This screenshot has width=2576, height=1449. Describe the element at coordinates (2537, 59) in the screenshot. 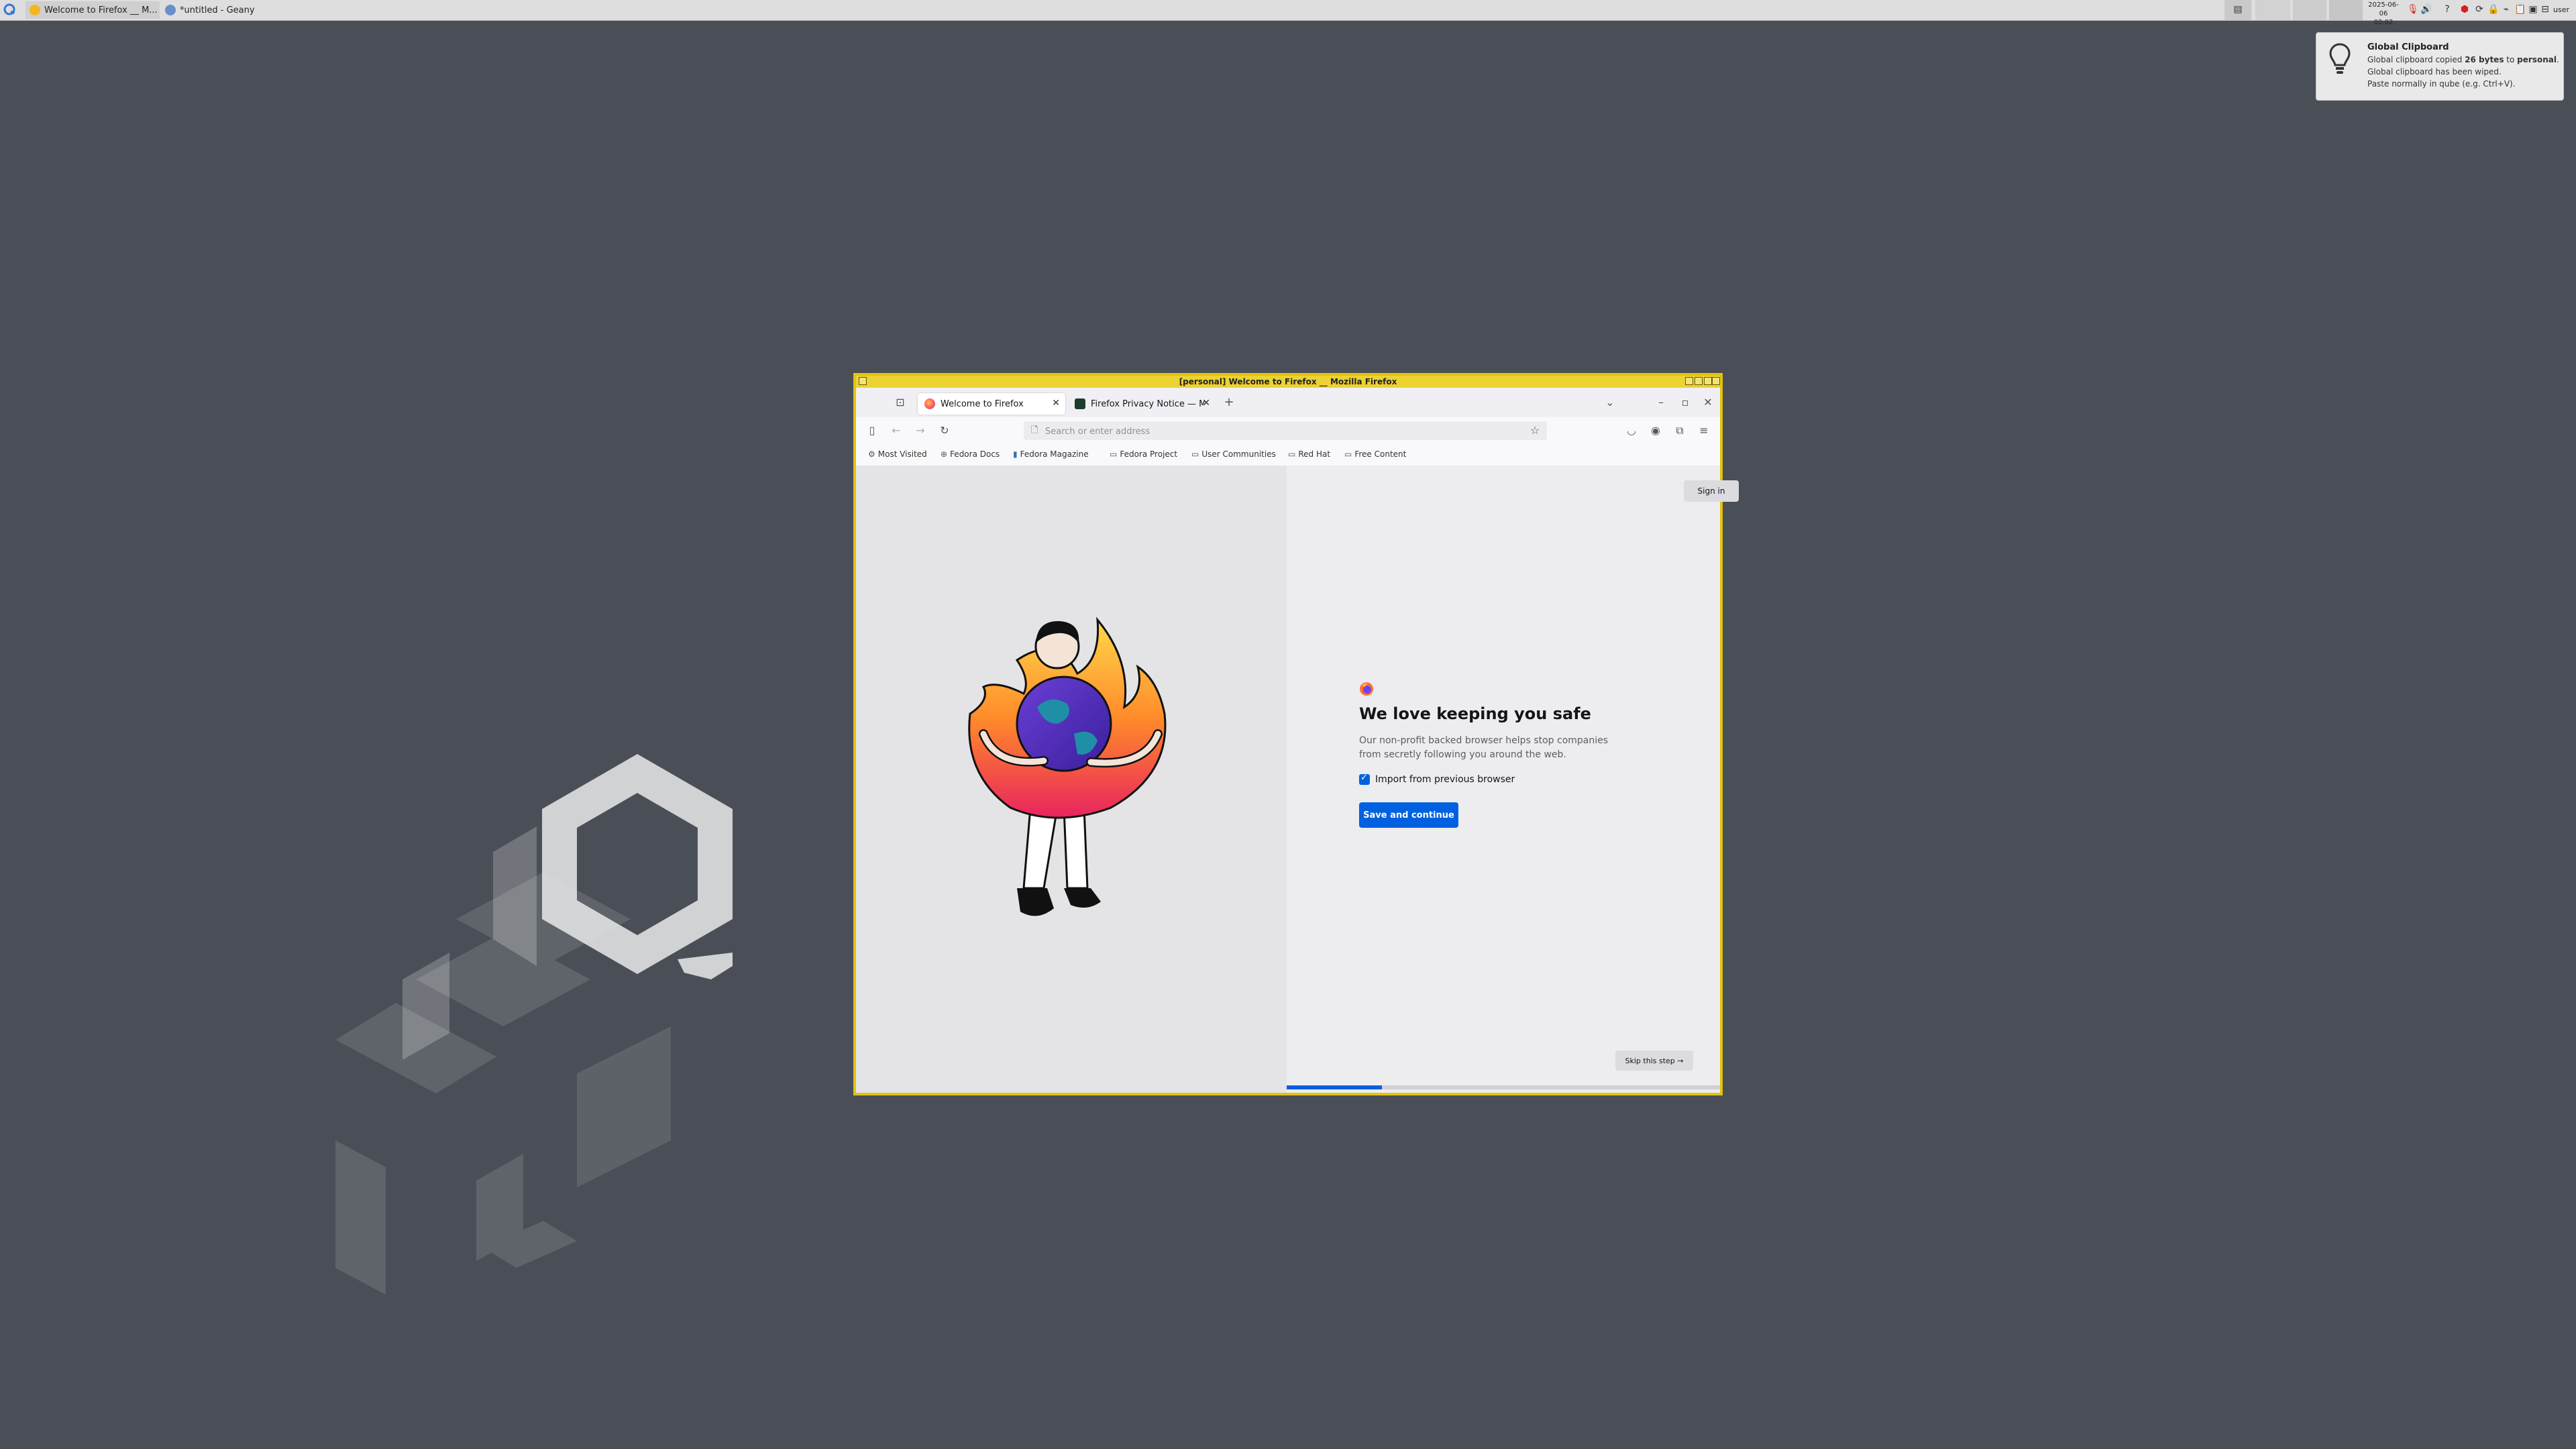

I see `notification-qube: personal` at that location.